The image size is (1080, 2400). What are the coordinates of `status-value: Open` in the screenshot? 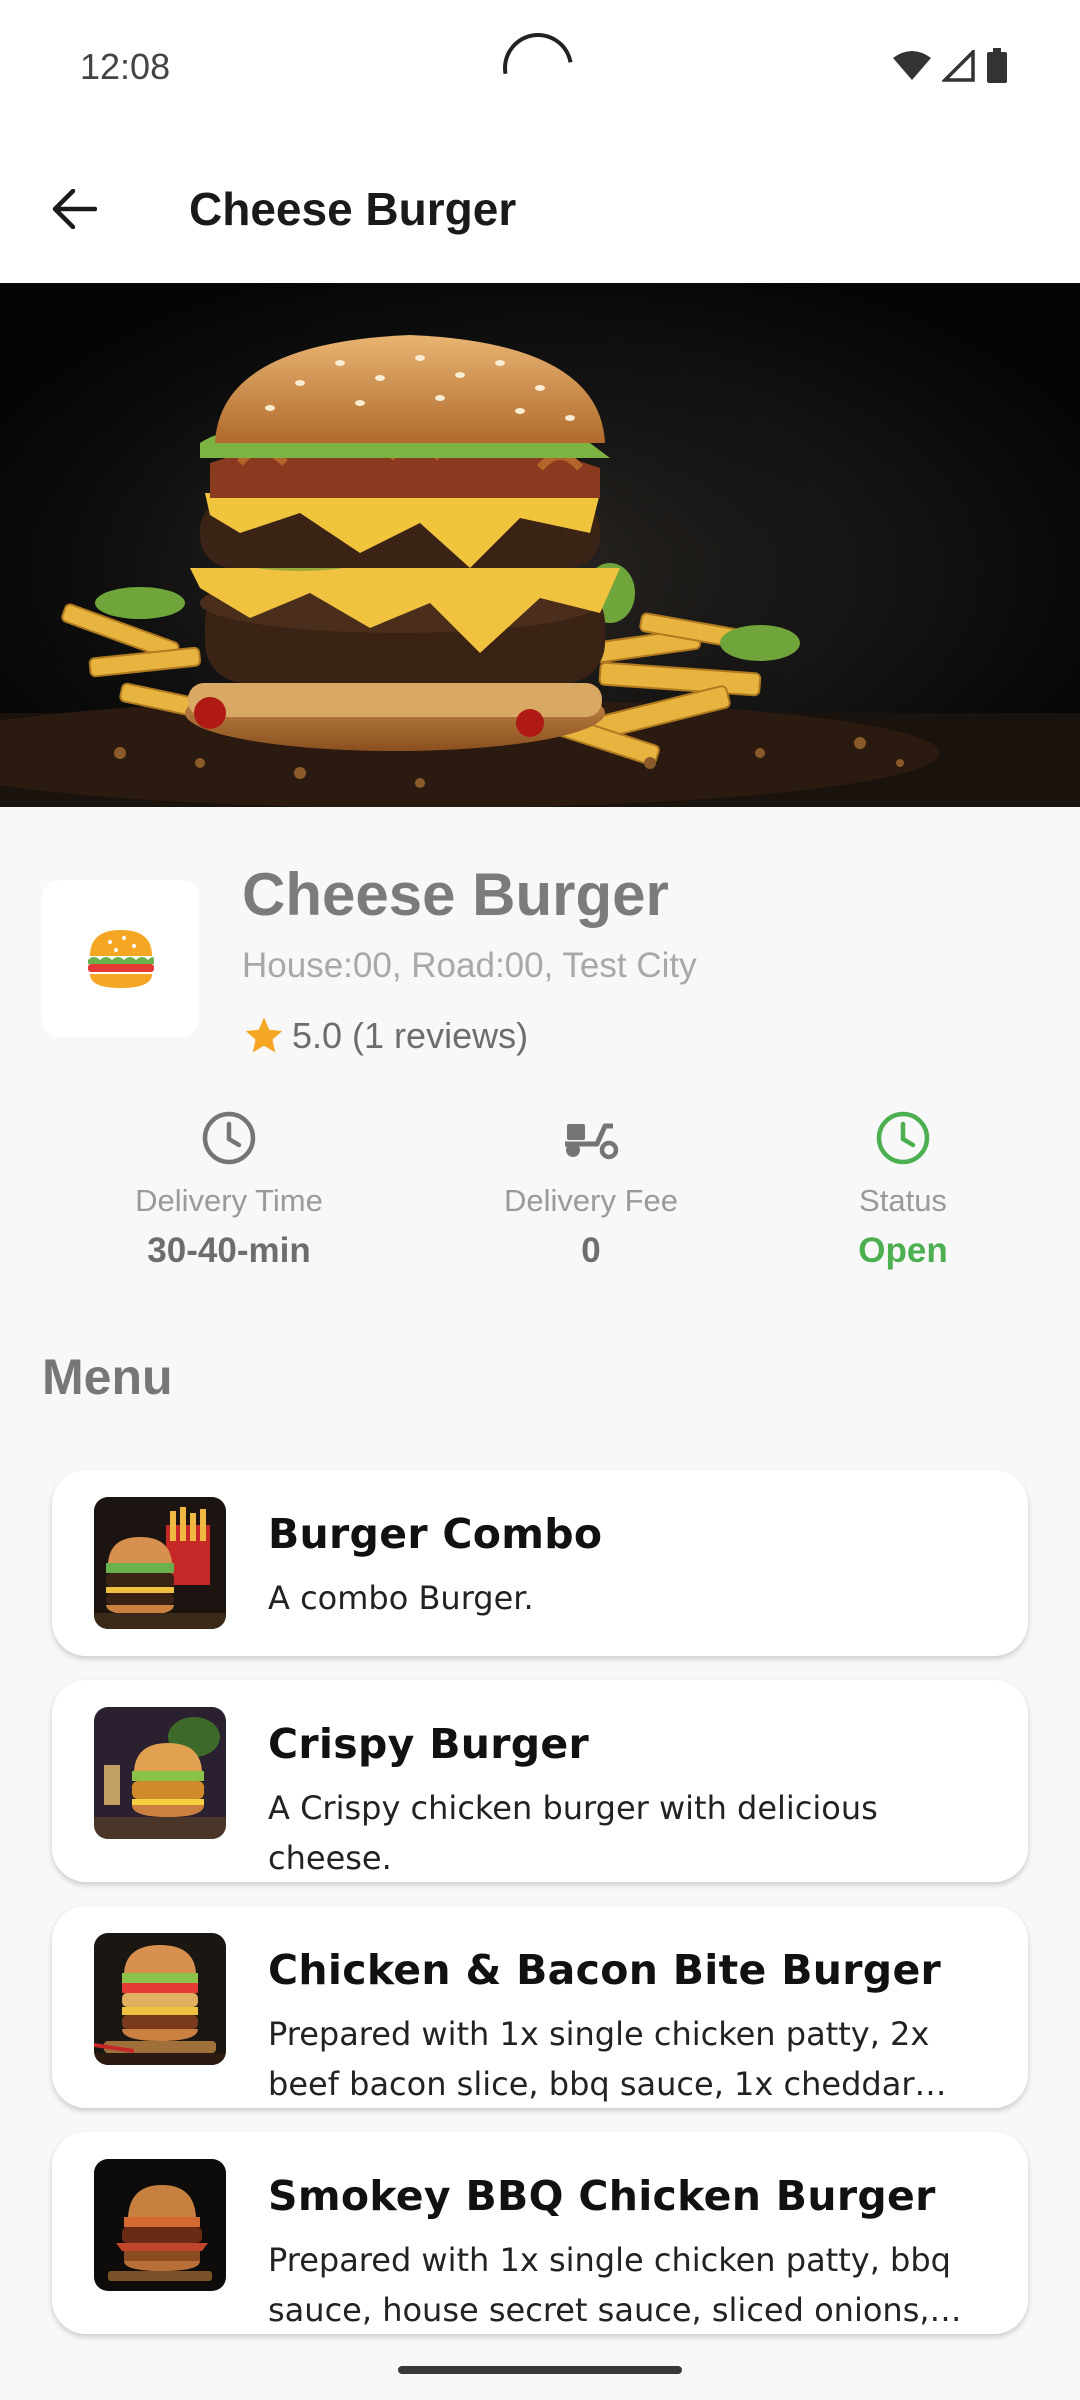 It's located at (903, 1250).